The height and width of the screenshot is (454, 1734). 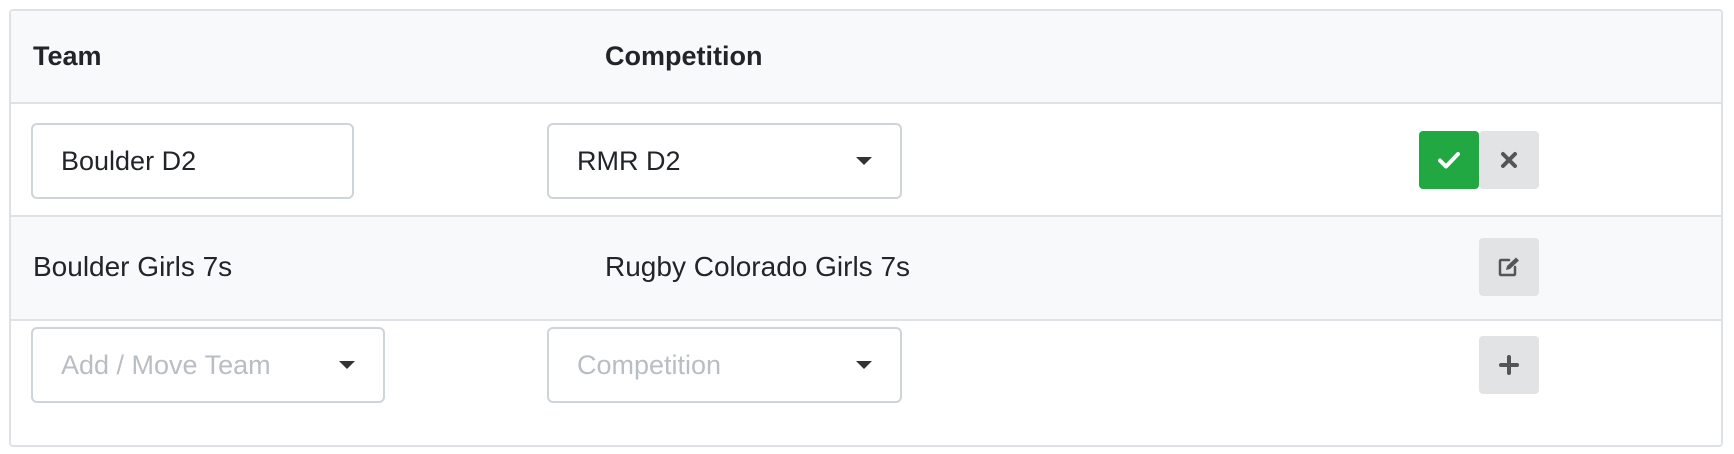 I want to click on add-competition-select: Competition, so click(x=724, y=365).